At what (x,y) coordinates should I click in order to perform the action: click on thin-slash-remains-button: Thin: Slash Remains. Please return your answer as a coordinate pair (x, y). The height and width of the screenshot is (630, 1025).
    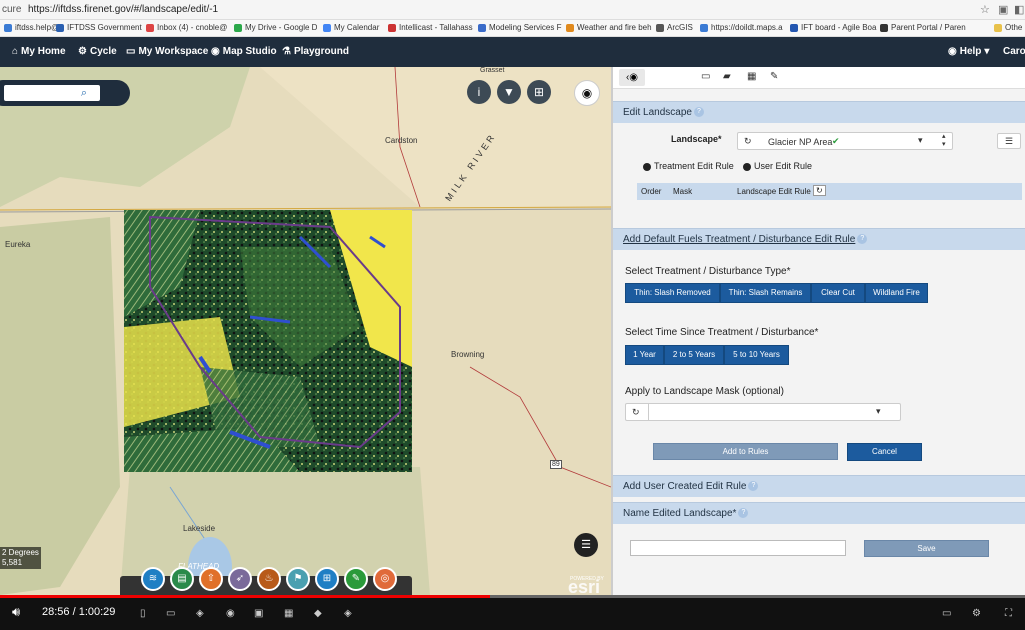
    Looking at the image, I should click on (765, 293).